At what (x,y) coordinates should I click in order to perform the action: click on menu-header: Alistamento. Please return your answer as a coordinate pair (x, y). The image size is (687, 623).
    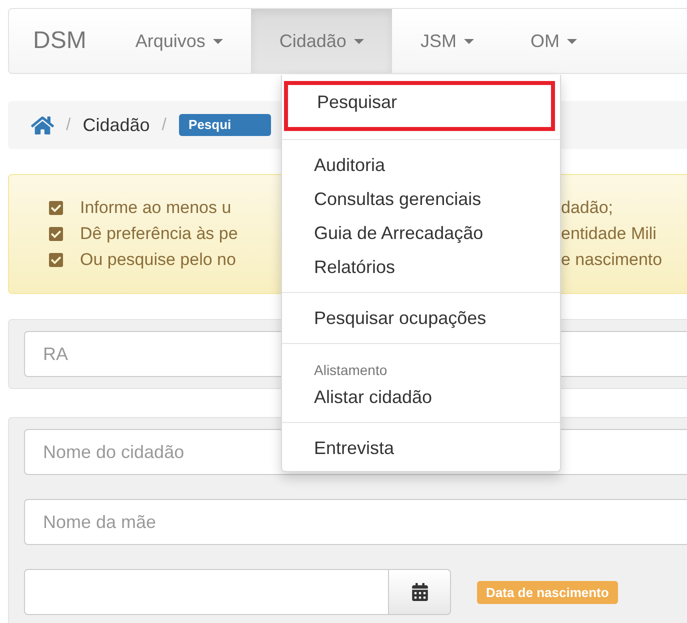
    Looking at the image, I should click on (350, 370).